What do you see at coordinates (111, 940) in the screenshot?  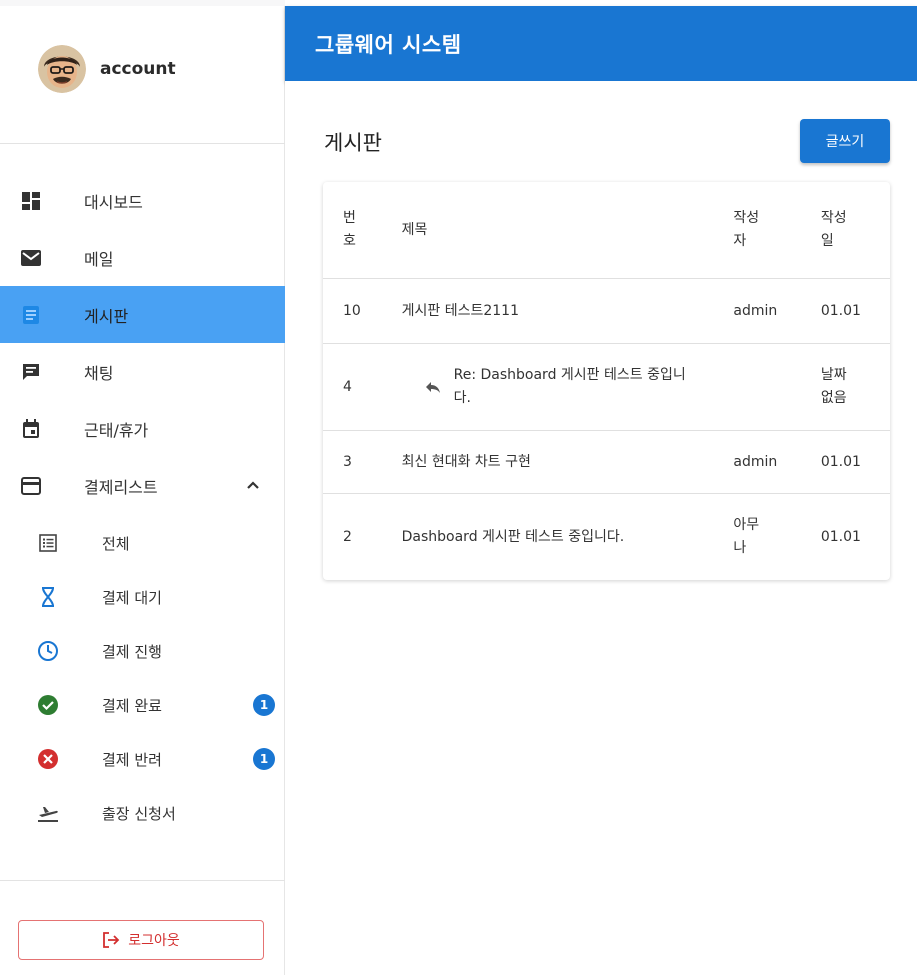 I see `logout-icon` at bounding box center [111, 940].